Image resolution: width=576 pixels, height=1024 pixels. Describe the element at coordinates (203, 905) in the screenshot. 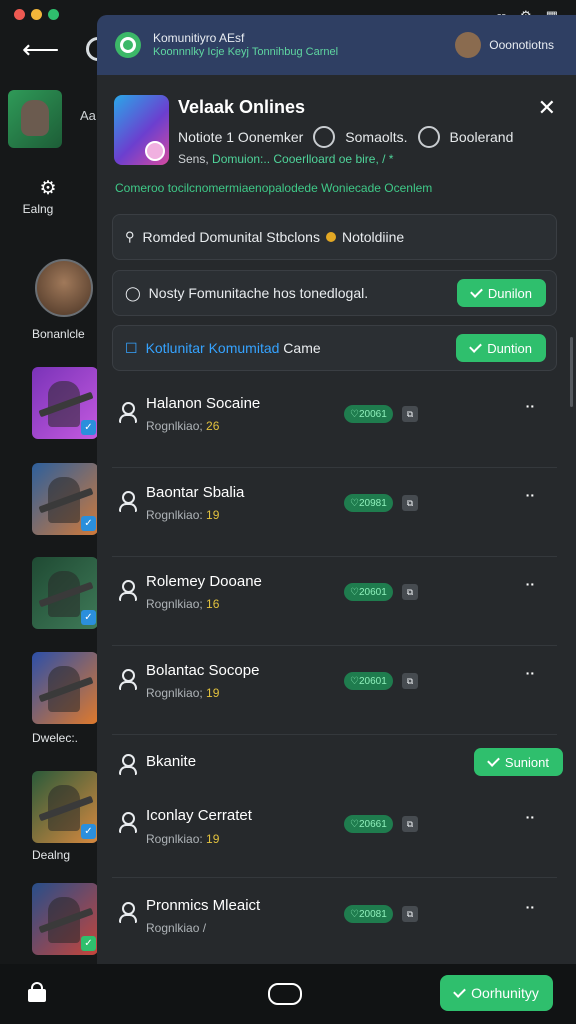

I see `player-name: Pronmics Mleaict` at that location.